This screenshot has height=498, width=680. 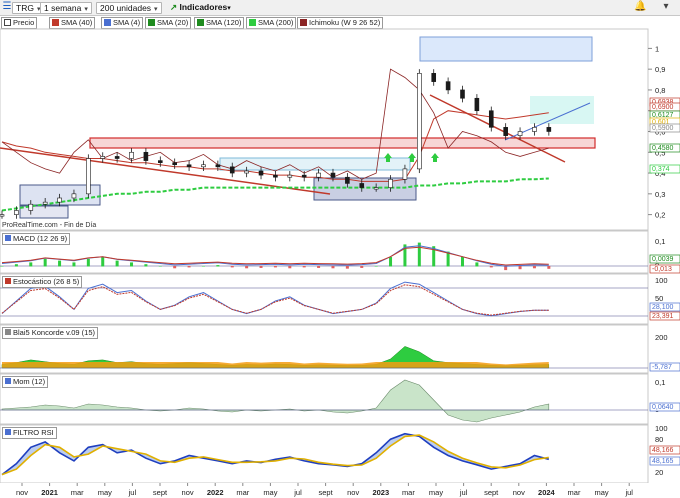 What do you see at coordinates (380, 492) in the screenshot?
I see `x-axis-label: 2023` at bounding box center [380, 492].